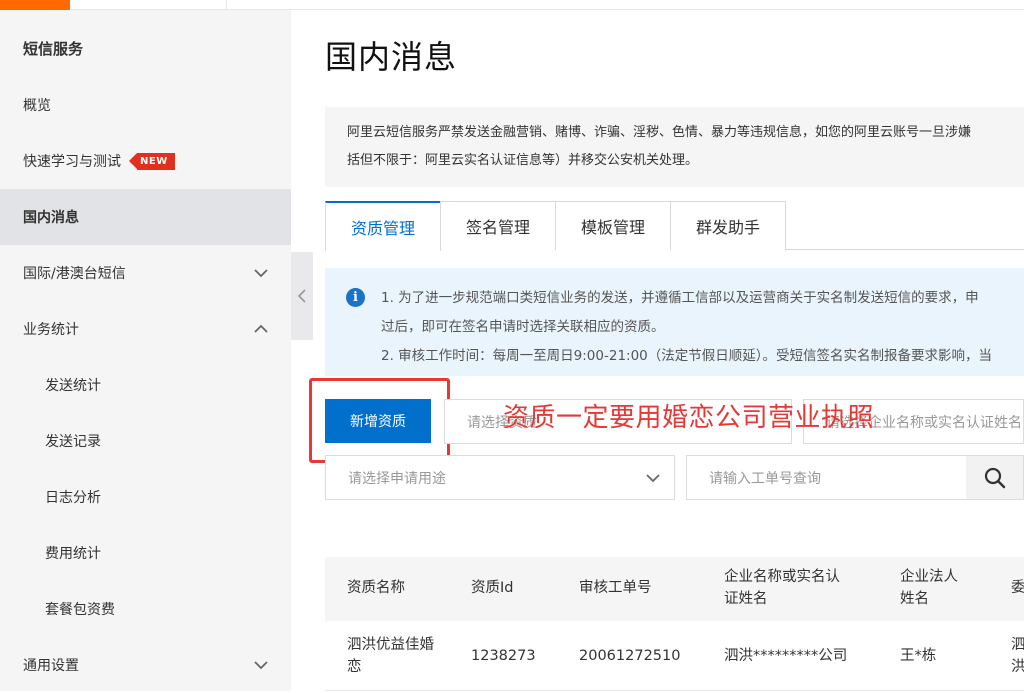  What do you see at coordinates (152, 161) in the screenshot?
I see `new-badge: NEW` at bounding box center [152, 161].